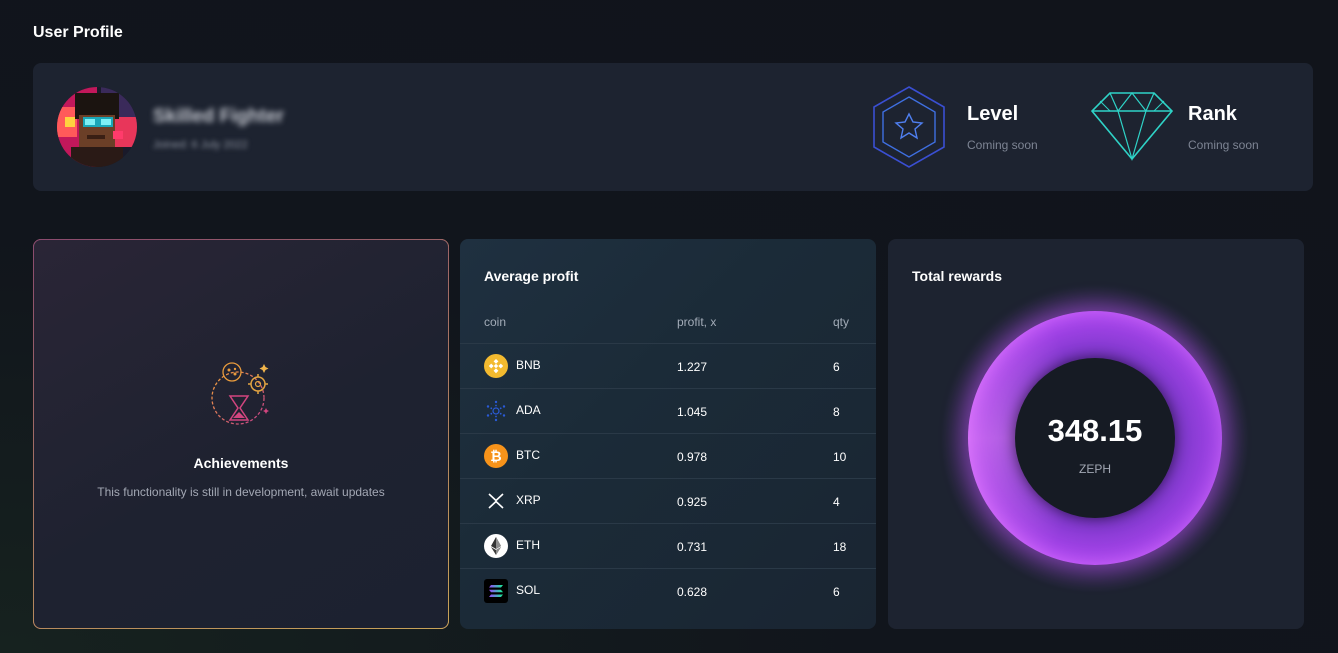 Image resolution: width=1338 pixels, height=653 pixels. I want to click on level-title: Level, so click(993, 114).